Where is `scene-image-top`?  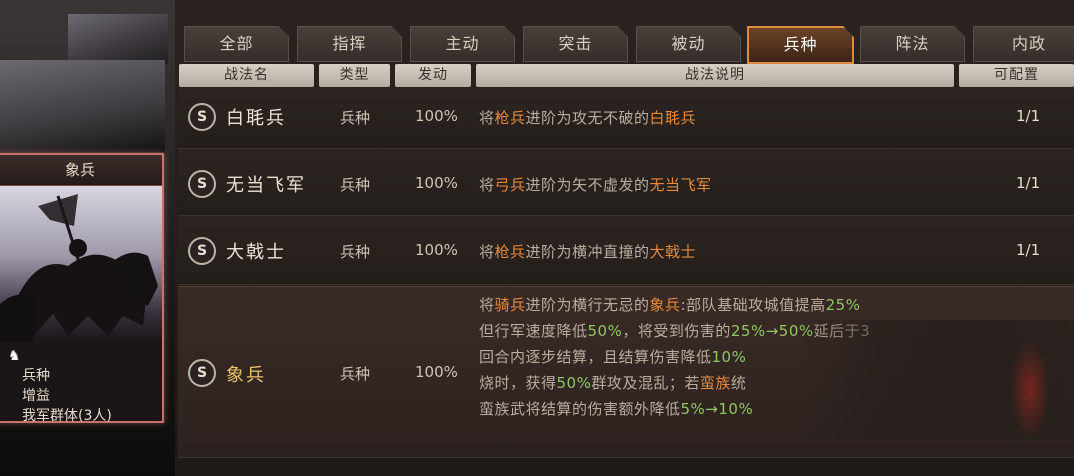
scene-image-top is located at coordinates (118, 39).